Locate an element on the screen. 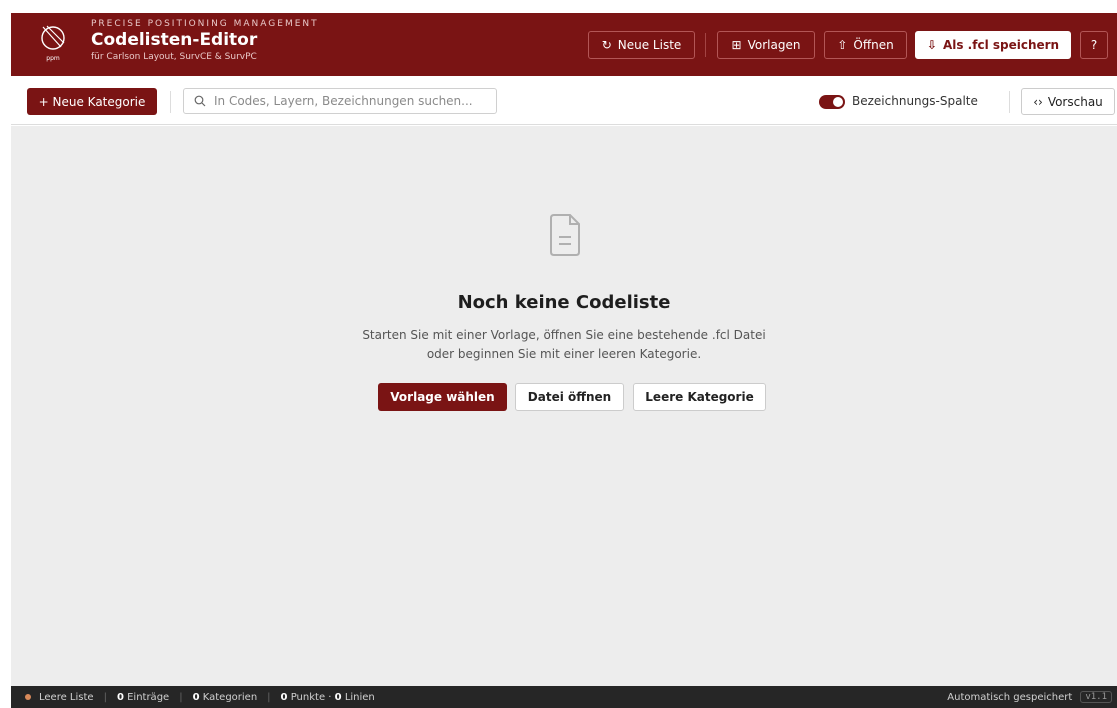 Image resolution: width=1117 pixels, height=708 pixels. lines-label: Linien is located at coordinates (359, 697).